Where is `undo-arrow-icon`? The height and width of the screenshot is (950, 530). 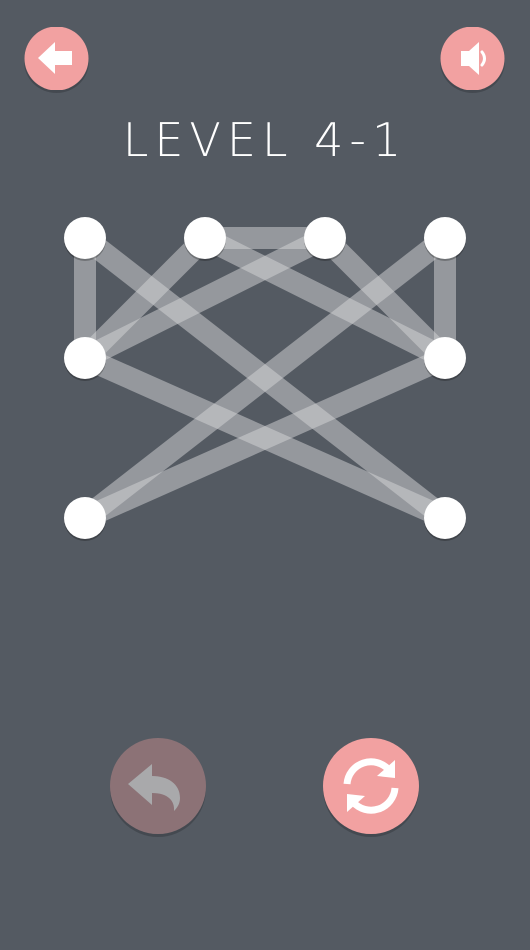
undo-arrow-icon is located at coordinates (158, 786).